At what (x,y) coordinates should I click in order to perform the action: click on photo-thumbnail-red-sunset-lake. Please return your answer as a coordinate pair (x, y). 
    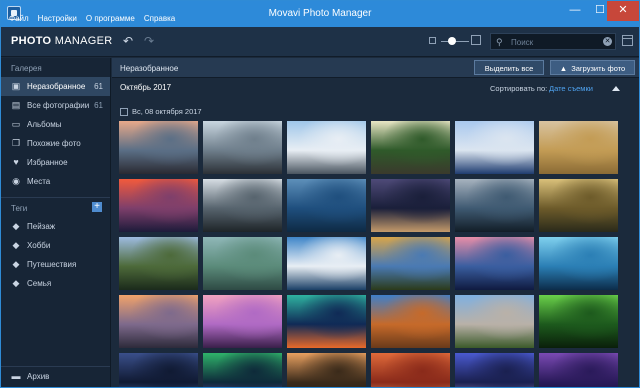
    Looking at the image, I should click on (158, 205).